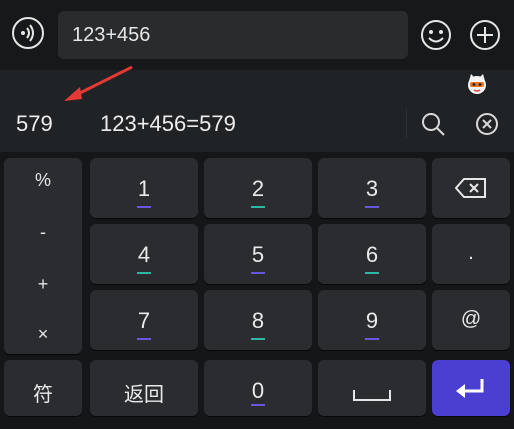  Describe the element at coordinates (144, 320) in the screenshot. I see `key-7: 7` at that location.